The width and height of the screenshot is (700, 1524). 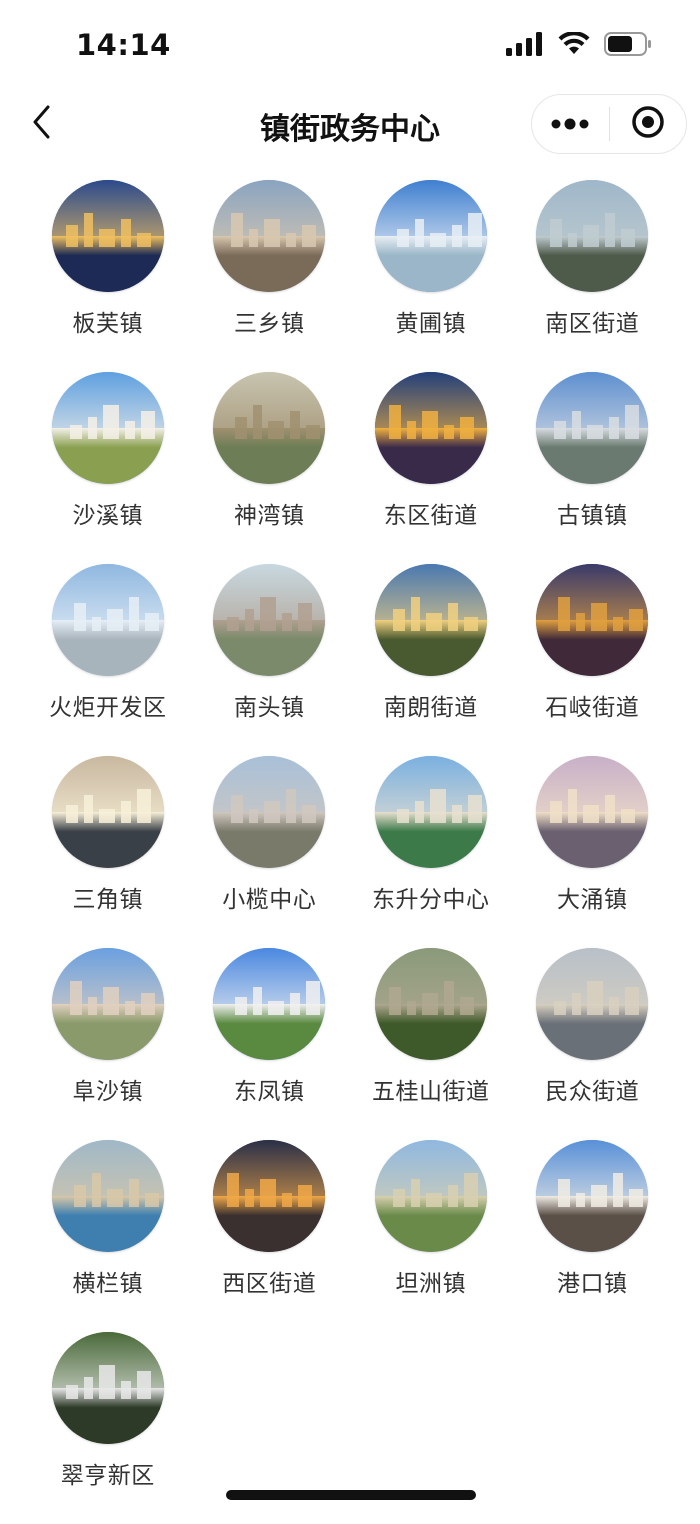 I want to click on center-label: 板芙镇, so click(x=107, y=324).